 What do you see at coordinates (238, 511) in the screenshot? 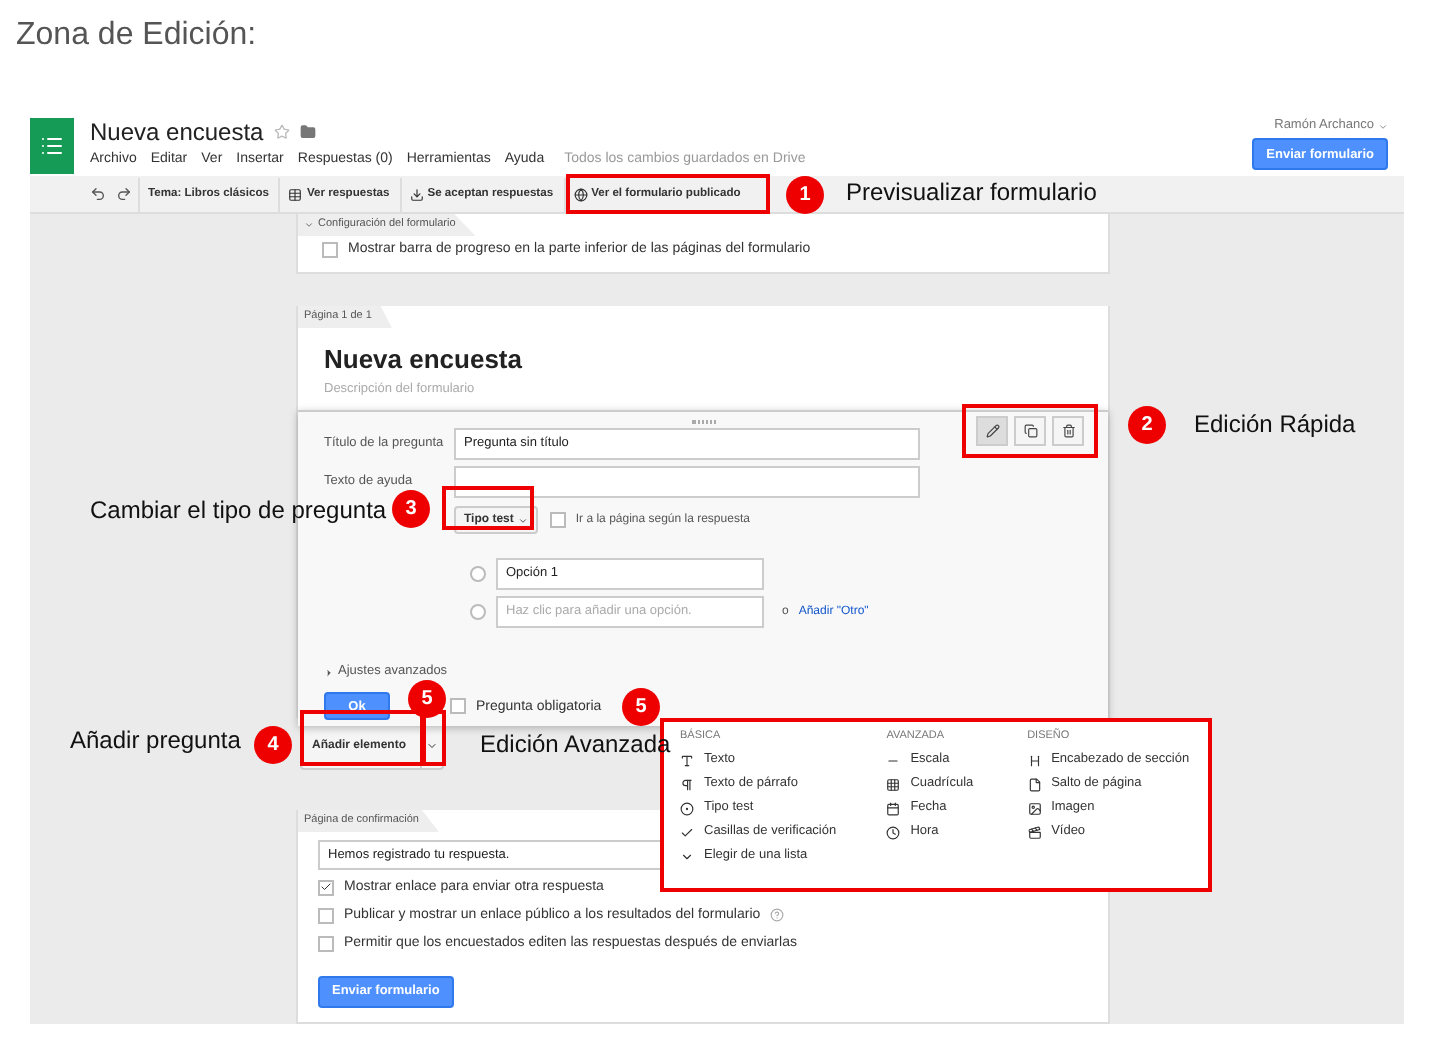
I see `callout-label: Cambiar el tipo de pregunta` at bounding box center [238, 511].